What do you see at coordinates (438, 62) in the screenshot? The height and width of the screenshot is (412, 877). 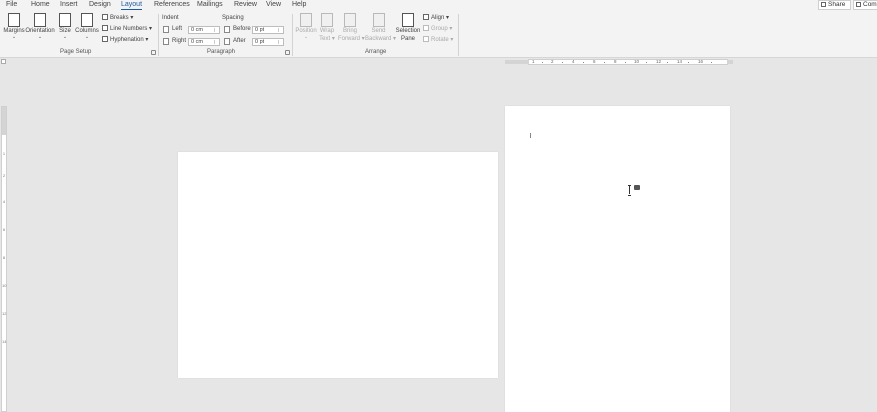 I see `ruler-bar: 1 2 4 6 8 10 12 14 16` at bounding box center [438, 62].